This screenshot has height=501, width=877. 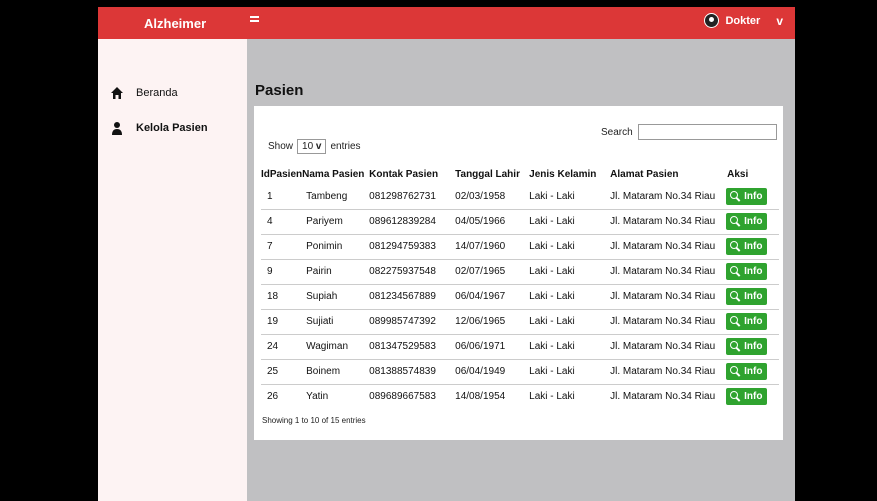 I want to click on sidebar-item-label: Beranda, so click(x=157, y=93).